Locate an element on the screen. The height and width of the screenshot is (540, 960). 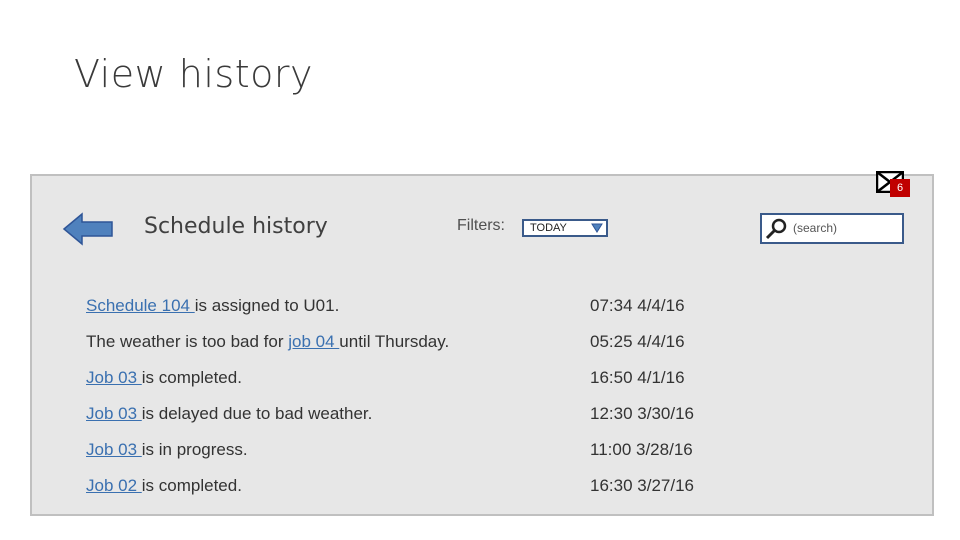
history-timestamp: 16:30 3/27/16 is located at coordinates (642, 485).